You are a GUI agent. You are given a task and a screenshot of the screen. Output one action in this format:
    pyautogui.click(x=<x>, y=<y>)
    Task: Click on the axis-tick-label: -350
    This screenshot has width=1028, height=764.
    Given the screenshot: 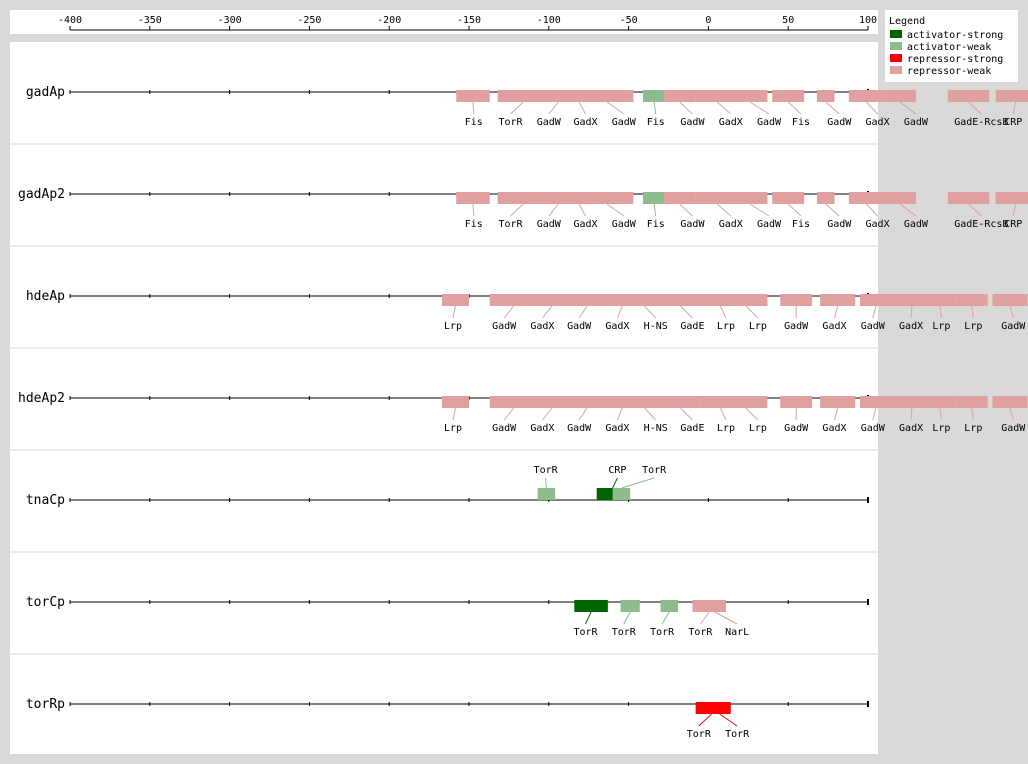 What is the action you would take?
    pyautogui.click(x=150, y=20)
    